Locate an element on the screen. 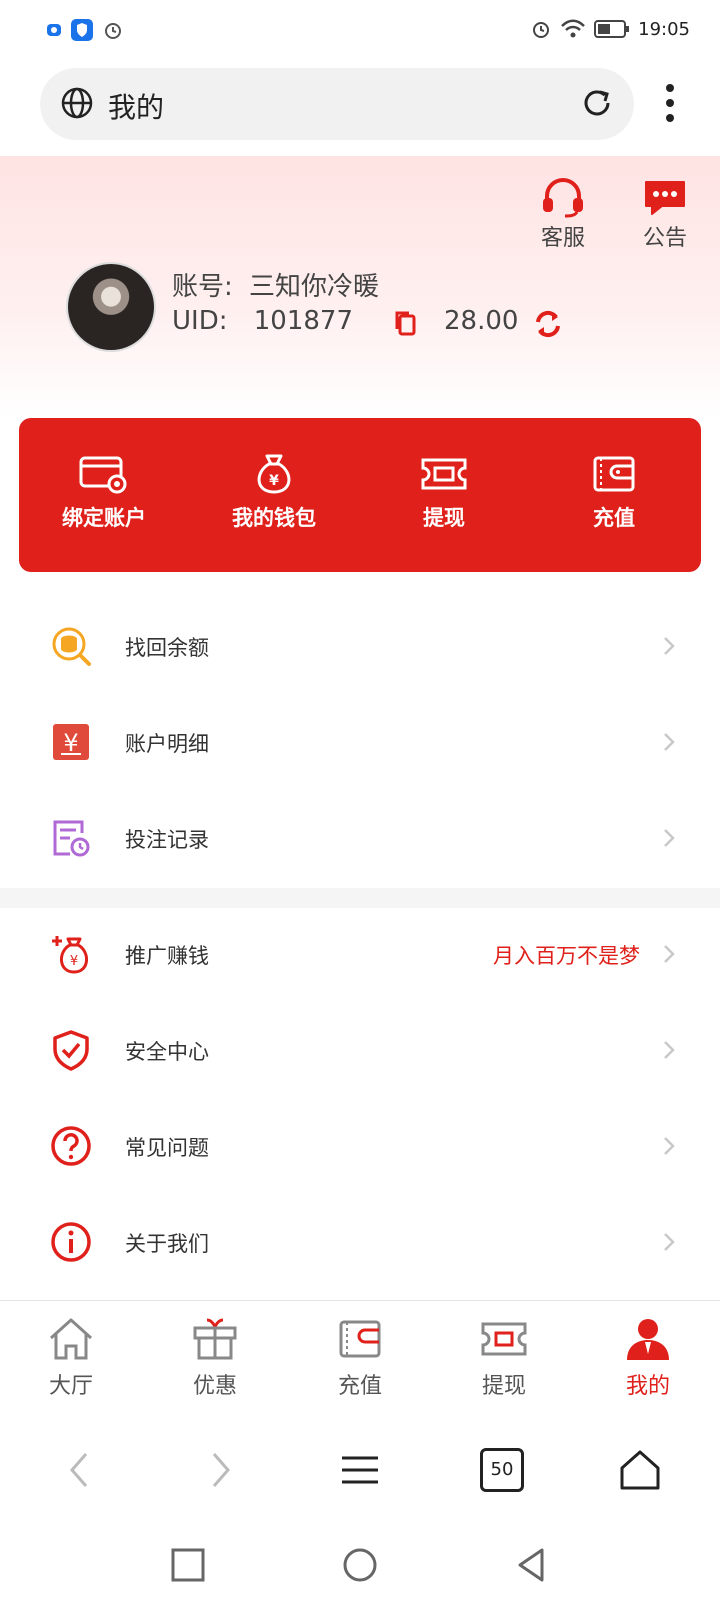 This screenshot has height=1612, width=720. quick-action-label: 绑定账户 is located at coordinates (104, 518).